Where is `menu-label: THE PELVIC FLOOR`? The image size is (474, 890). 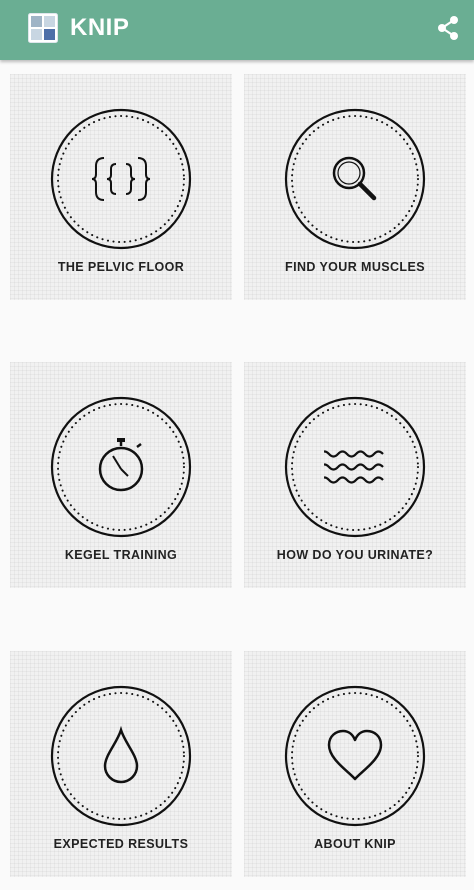
menu-label: THE PELVIC FLOOR is located at coordinates (121, 267).